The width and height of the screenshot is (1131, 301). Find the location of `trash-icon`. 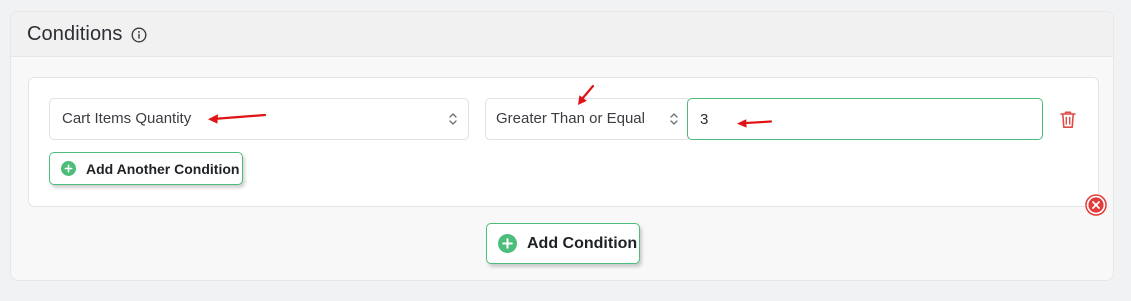

trash-icon is located at coordinates (1068, 119).